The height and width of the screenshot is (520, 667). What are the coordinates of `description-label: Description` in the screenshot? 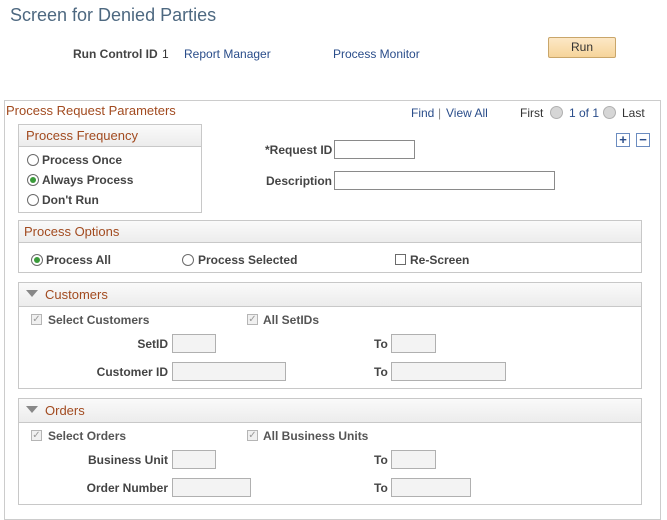 It's located at (299, 181).